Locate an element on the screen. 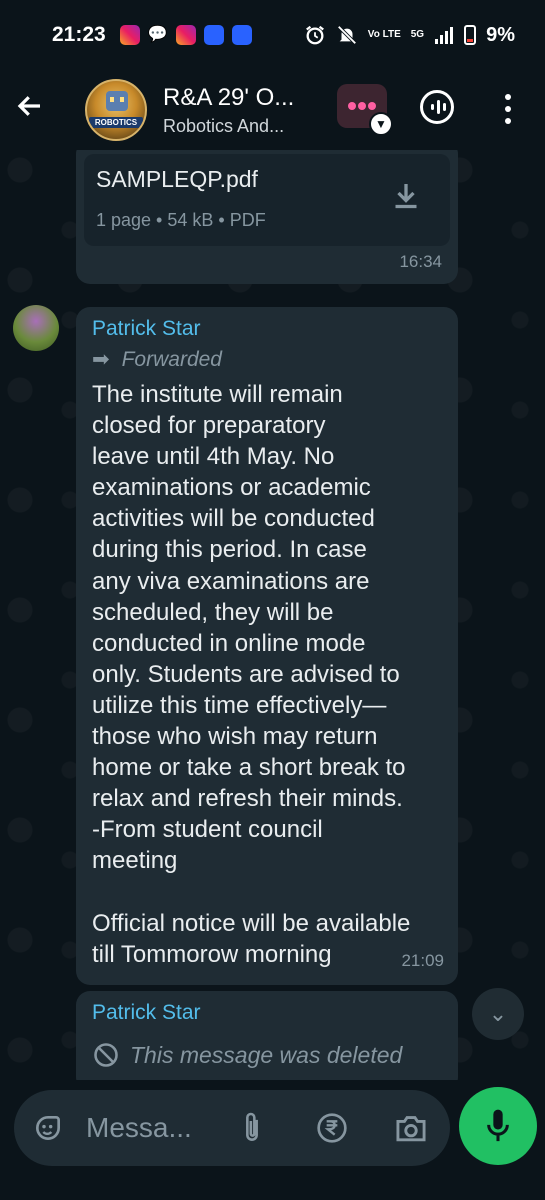 This screenshot has height=1200, width=545. audio-wave-icon is located at coordinates (438, 107).